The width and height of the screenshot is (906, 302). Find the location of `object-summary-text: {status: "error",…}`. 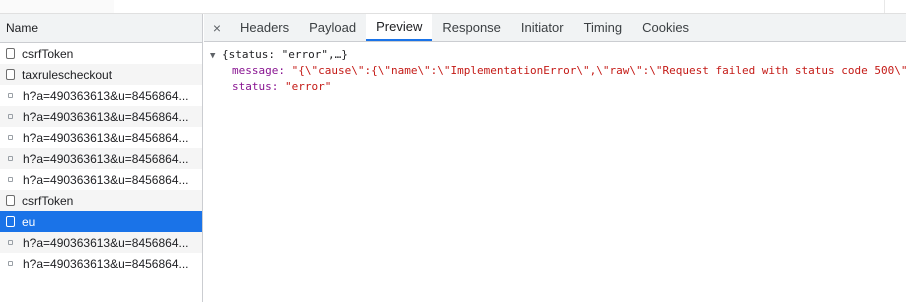

object-summary-text: {status: "error",…} is located at coordinates (285, 54).